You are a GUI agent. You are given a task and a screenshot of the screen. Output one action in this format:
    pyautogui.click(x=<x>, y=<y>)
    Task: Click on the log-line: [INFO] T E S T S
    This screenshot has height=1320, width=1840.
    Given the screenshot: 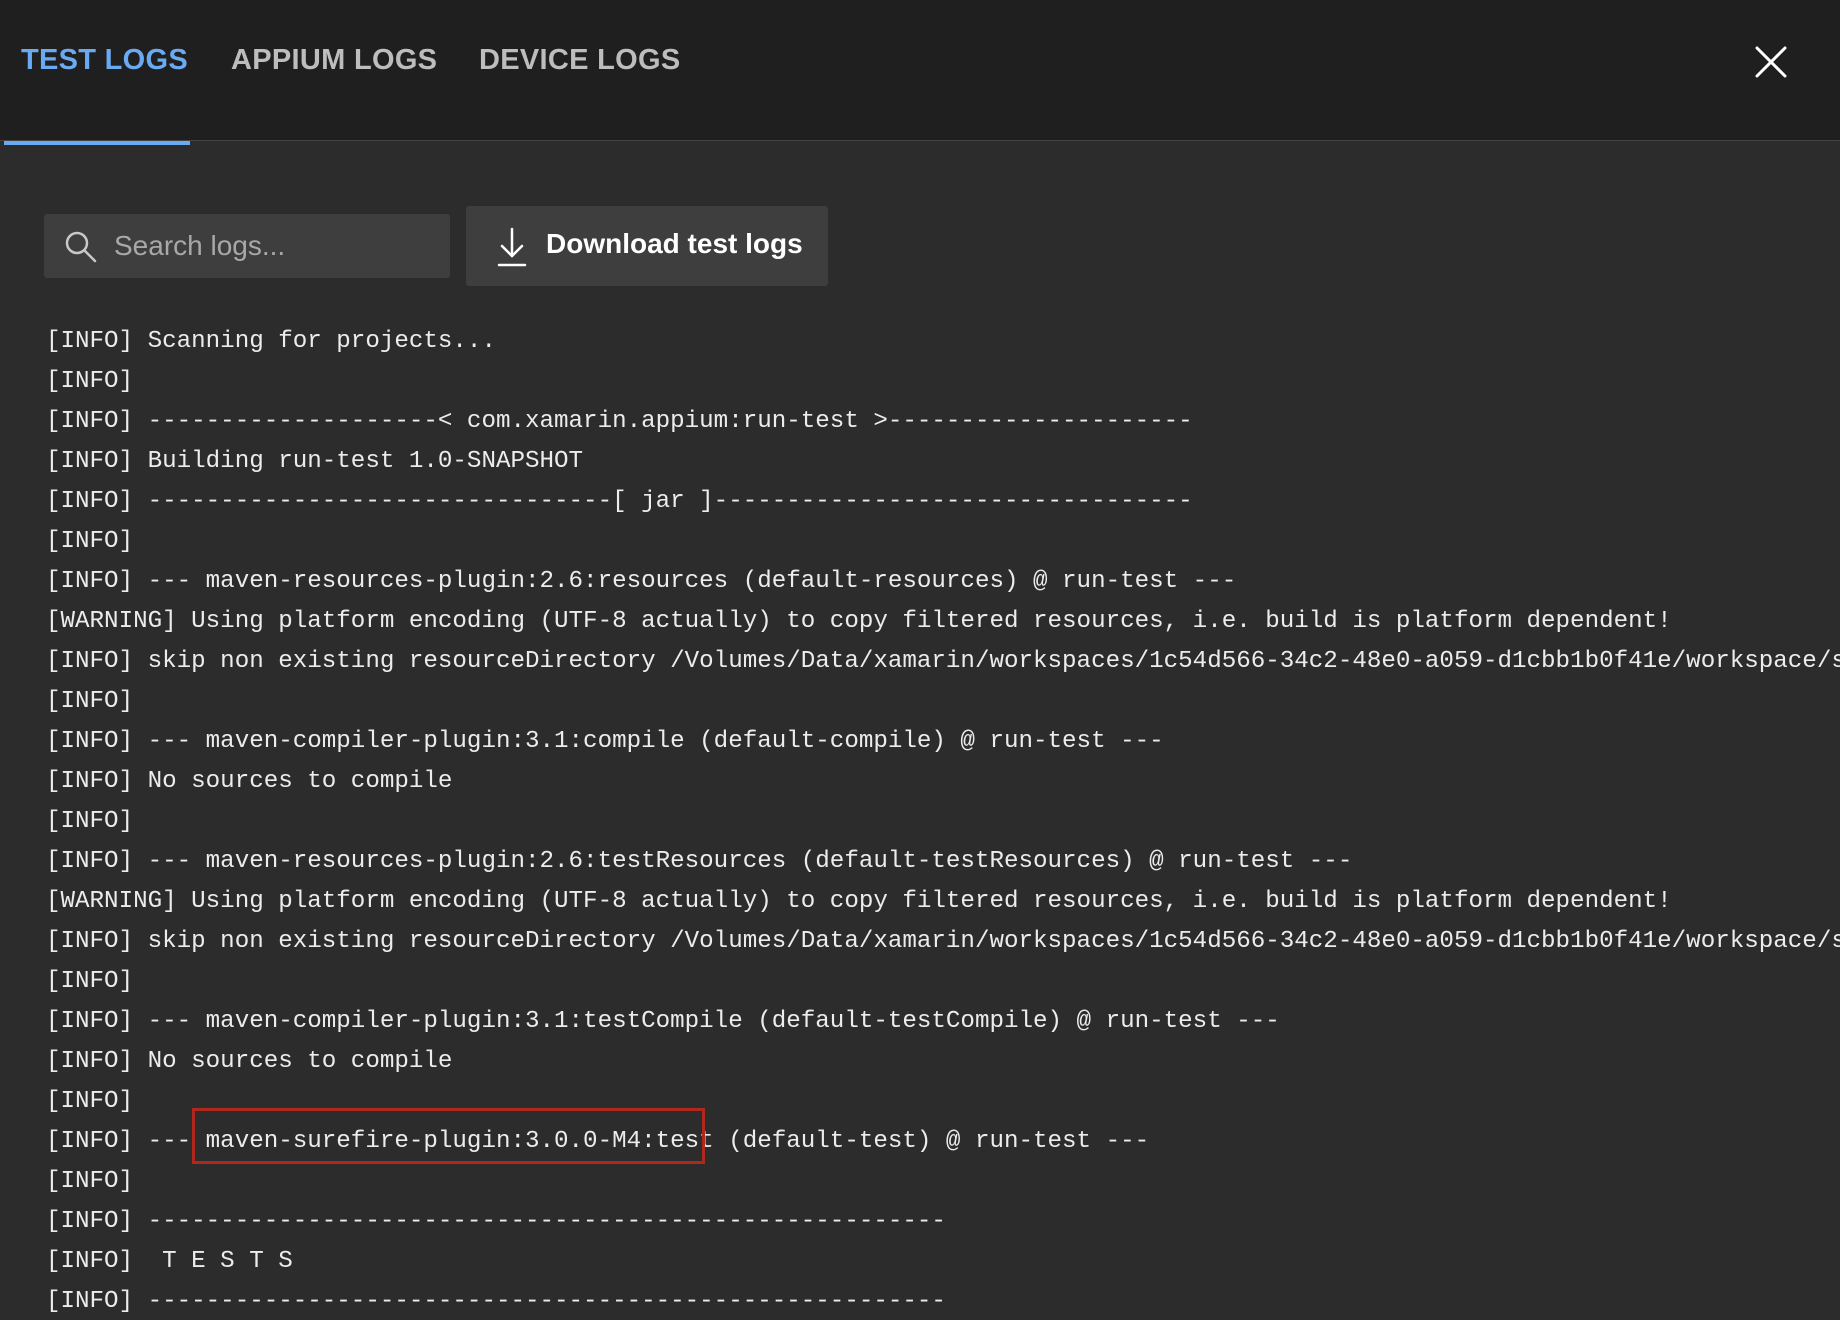 What is the action you would take?
    pyautogui.click(x=169, y=1261)
    